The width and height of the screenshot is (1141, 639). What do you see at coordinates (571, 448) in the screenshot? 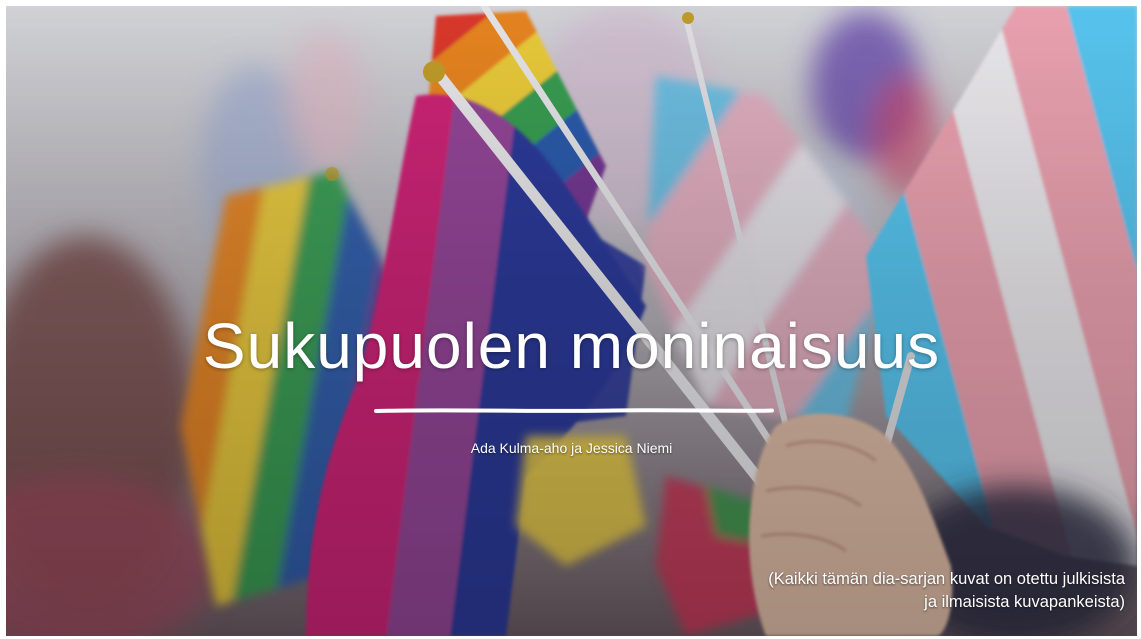
I see `slide-subtitle-authors: Ada Kulma-aho ja Jessica Niemi` at bounding box center [571, 448].